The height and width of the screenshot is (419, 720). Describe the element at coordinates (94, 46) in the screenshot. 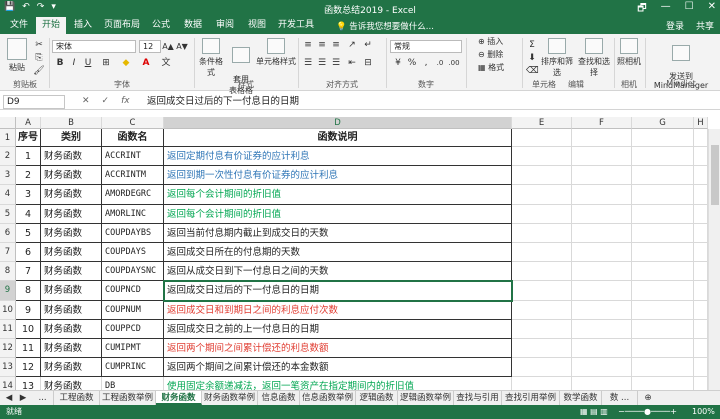

I see `font-name-select: 宋体` at that location.